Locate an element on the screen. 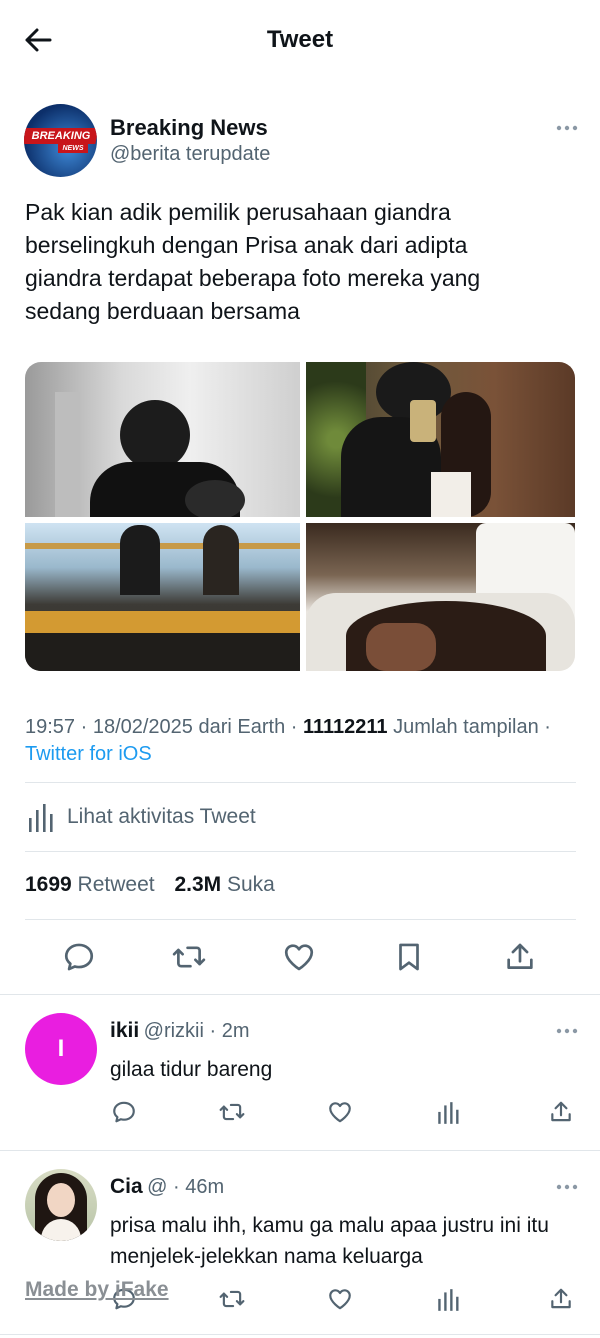  bookmark-icon is located at coordinates (409, 957).